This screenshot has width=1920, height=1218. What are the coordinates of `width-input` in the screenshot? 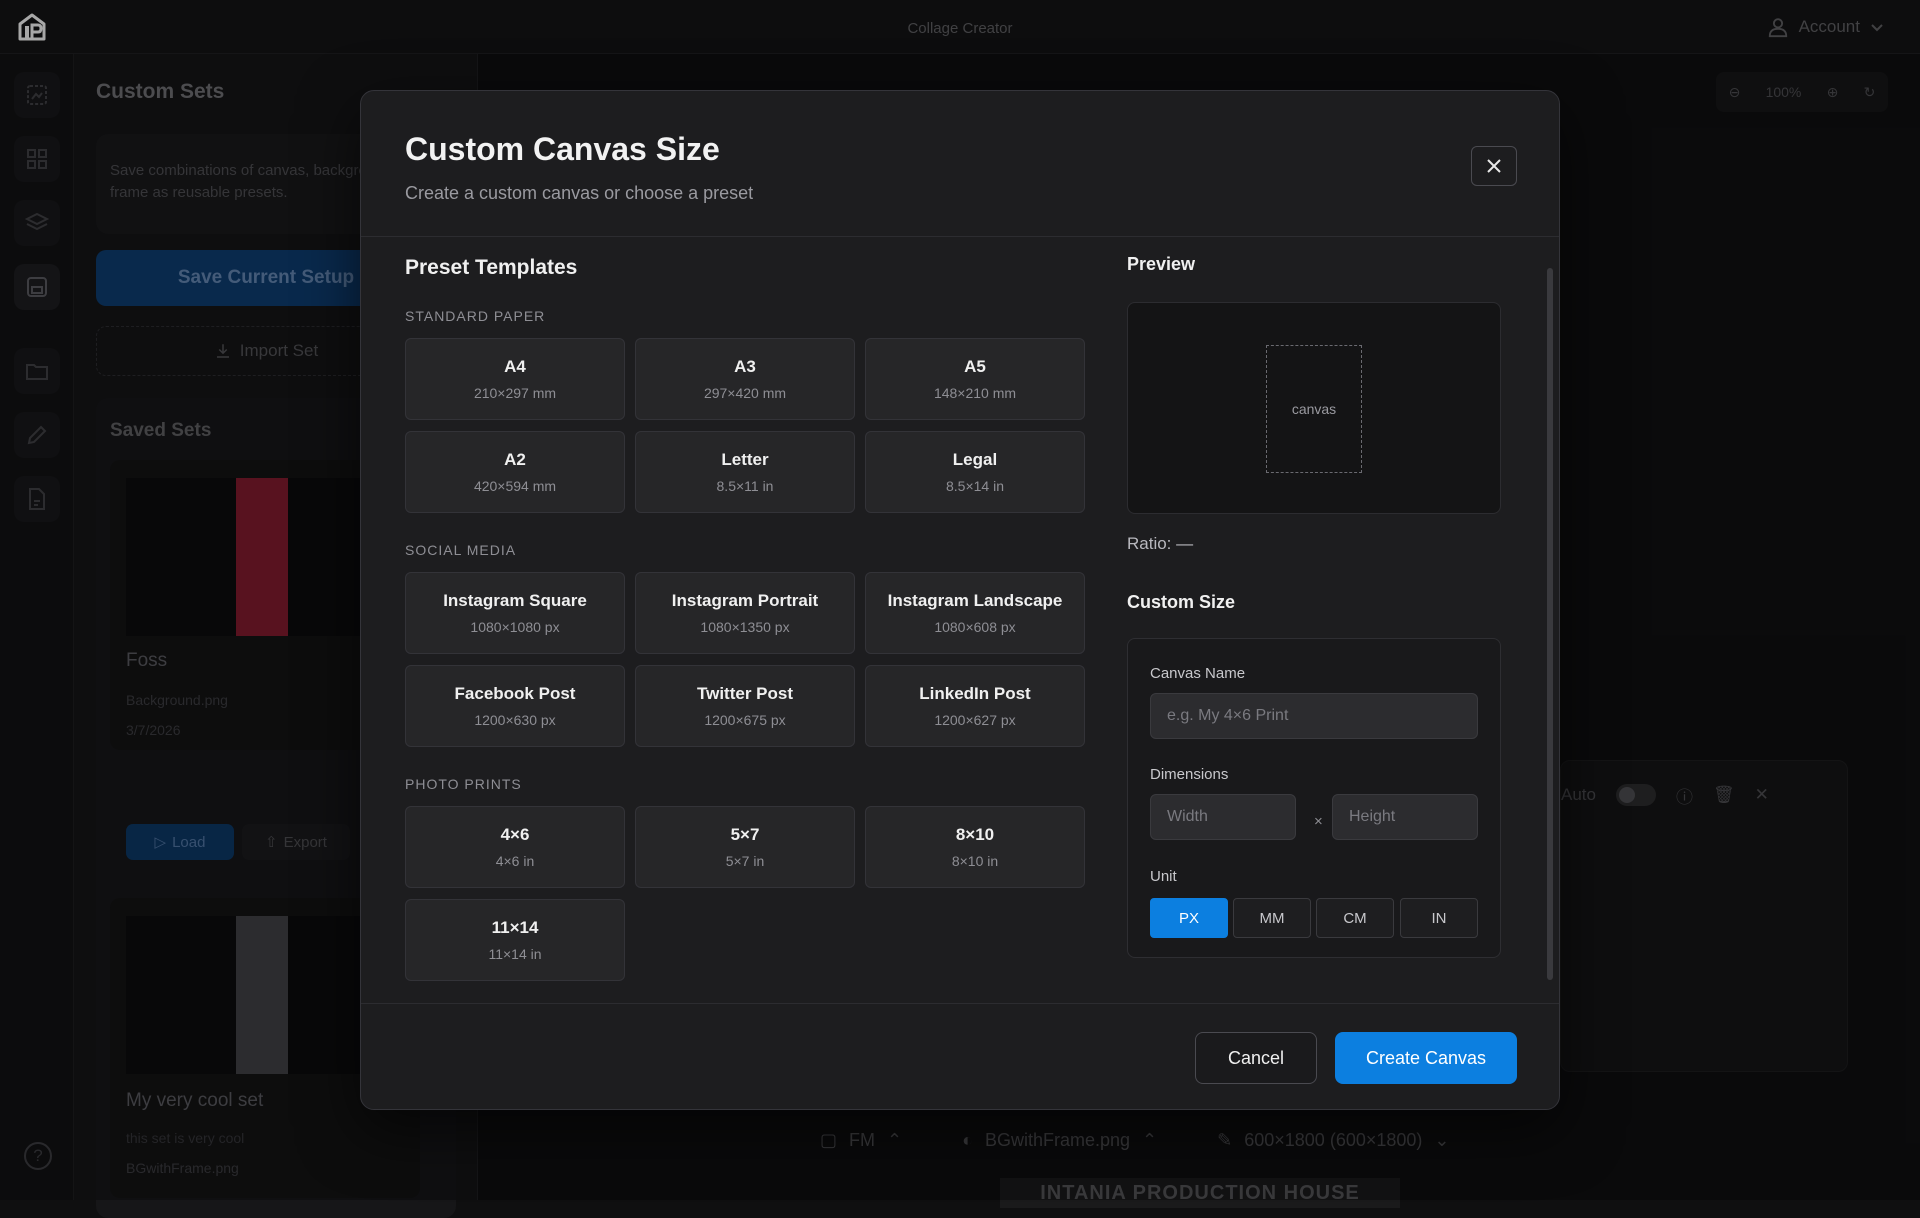 It's located at (1223, 817).